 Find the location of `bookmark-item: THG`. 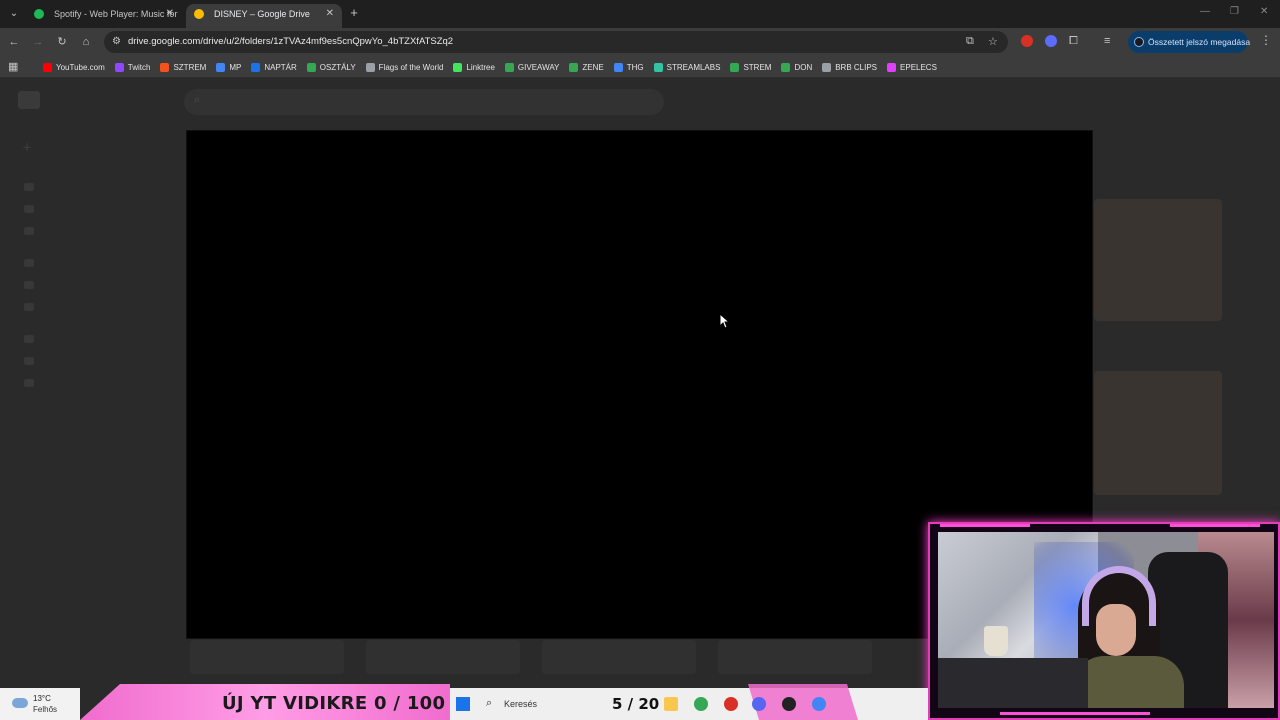

bookmark-item: THG is located at coordinates (629, 67).